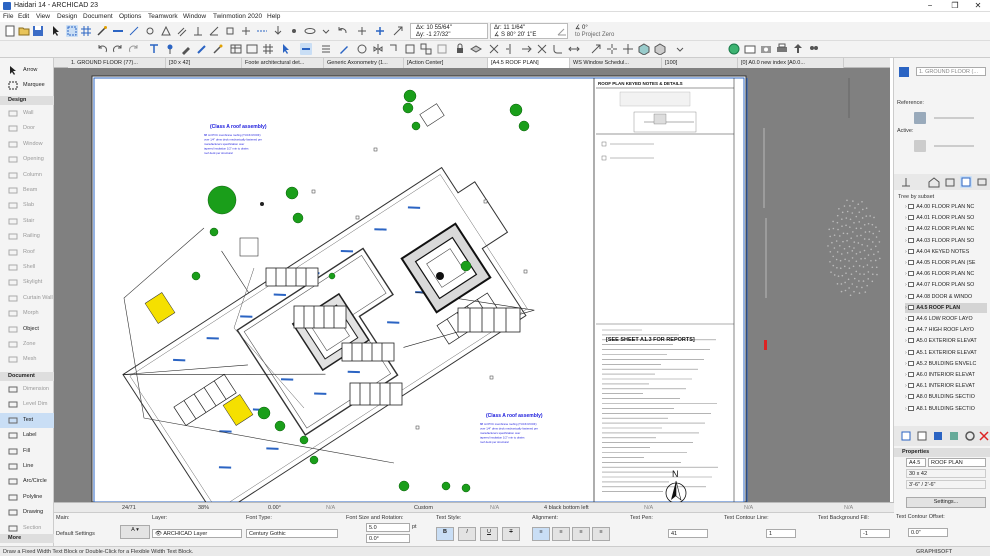 Image resolution: width=990 pixels, height=556 pixels. I want to click on cursor-snap-icon, so click(294, 31).